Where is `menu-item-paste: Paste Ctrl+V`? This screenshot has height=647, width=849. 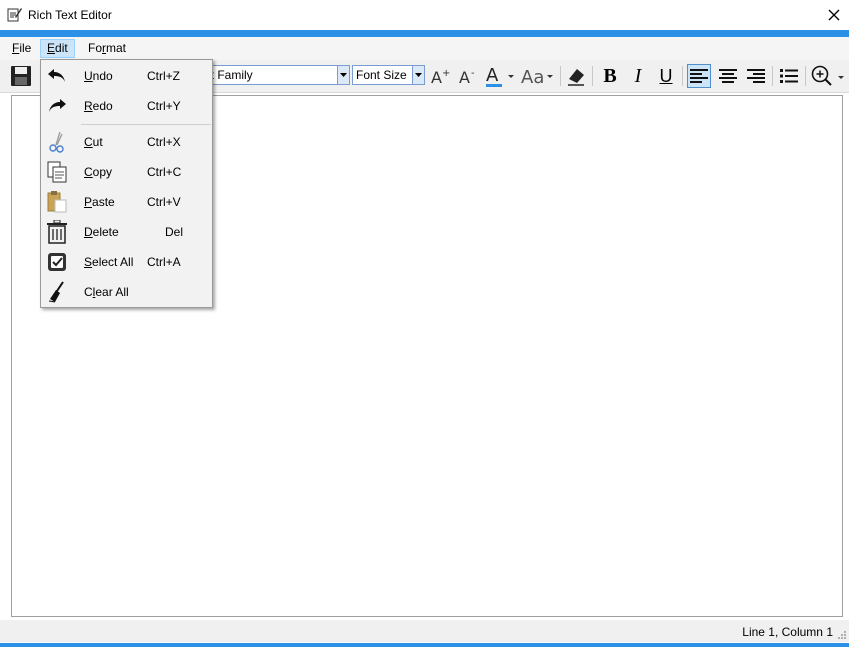
menu-item-paste: Paste Ctrl+V is located at coordinates (126, 201).